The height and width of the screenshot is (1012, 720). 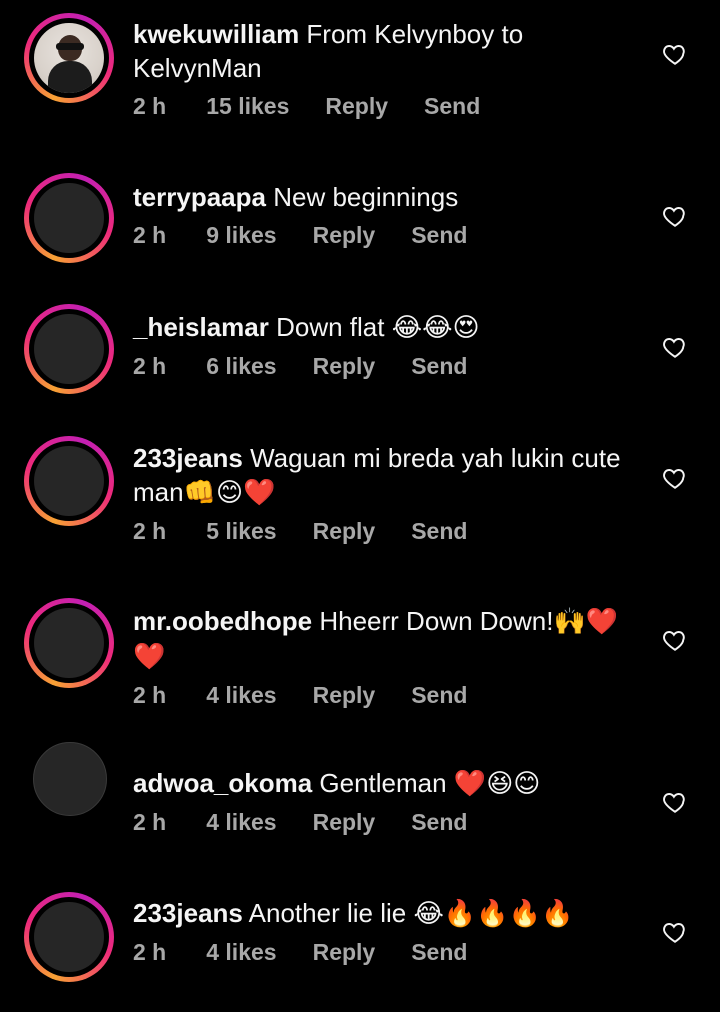 What do you see at coordinates (330, 327) in the screenshot?
I see `comment-body: Down flat` at bounding box center [330, 327].